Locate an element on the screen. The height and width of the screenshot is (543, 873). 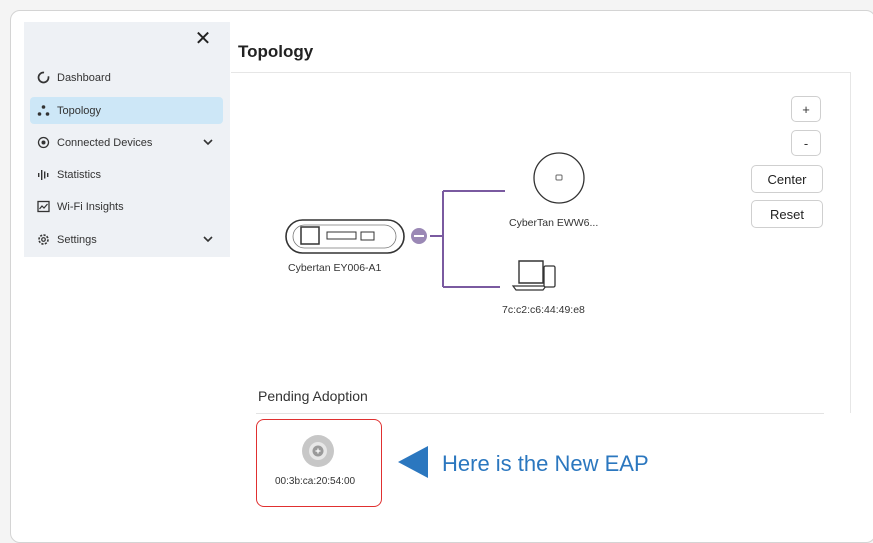
pending-divider is located at coordinates (540, 413).